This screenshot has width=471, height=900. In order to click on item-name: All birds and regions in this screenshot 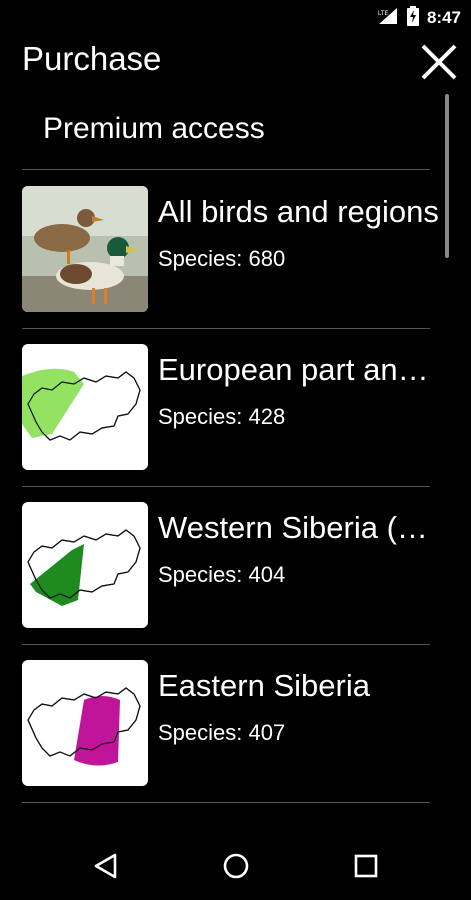, I will do `click(298, 211)`.